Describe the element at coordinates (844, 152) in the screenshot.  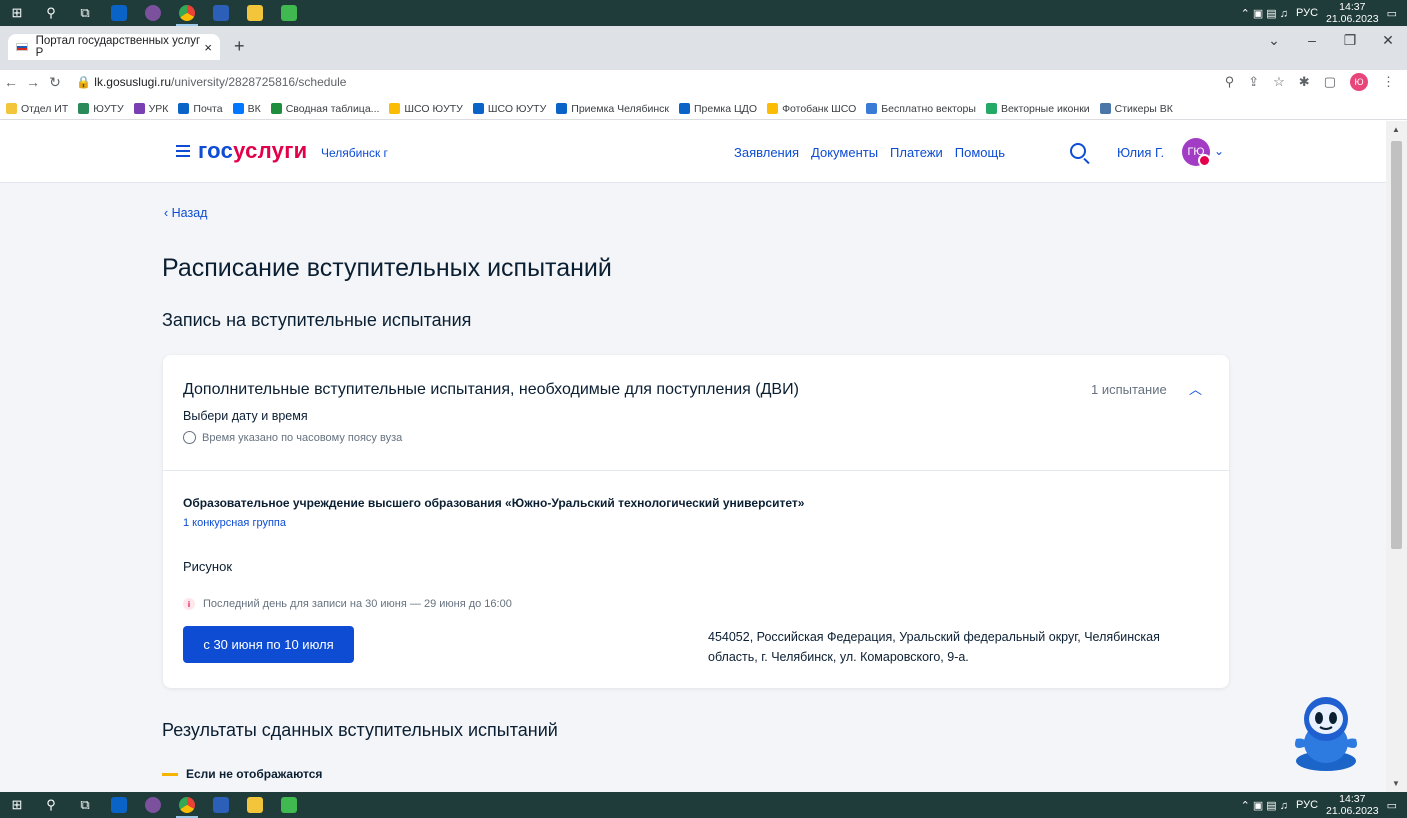
I see `nav-documents: Документы` at that location.